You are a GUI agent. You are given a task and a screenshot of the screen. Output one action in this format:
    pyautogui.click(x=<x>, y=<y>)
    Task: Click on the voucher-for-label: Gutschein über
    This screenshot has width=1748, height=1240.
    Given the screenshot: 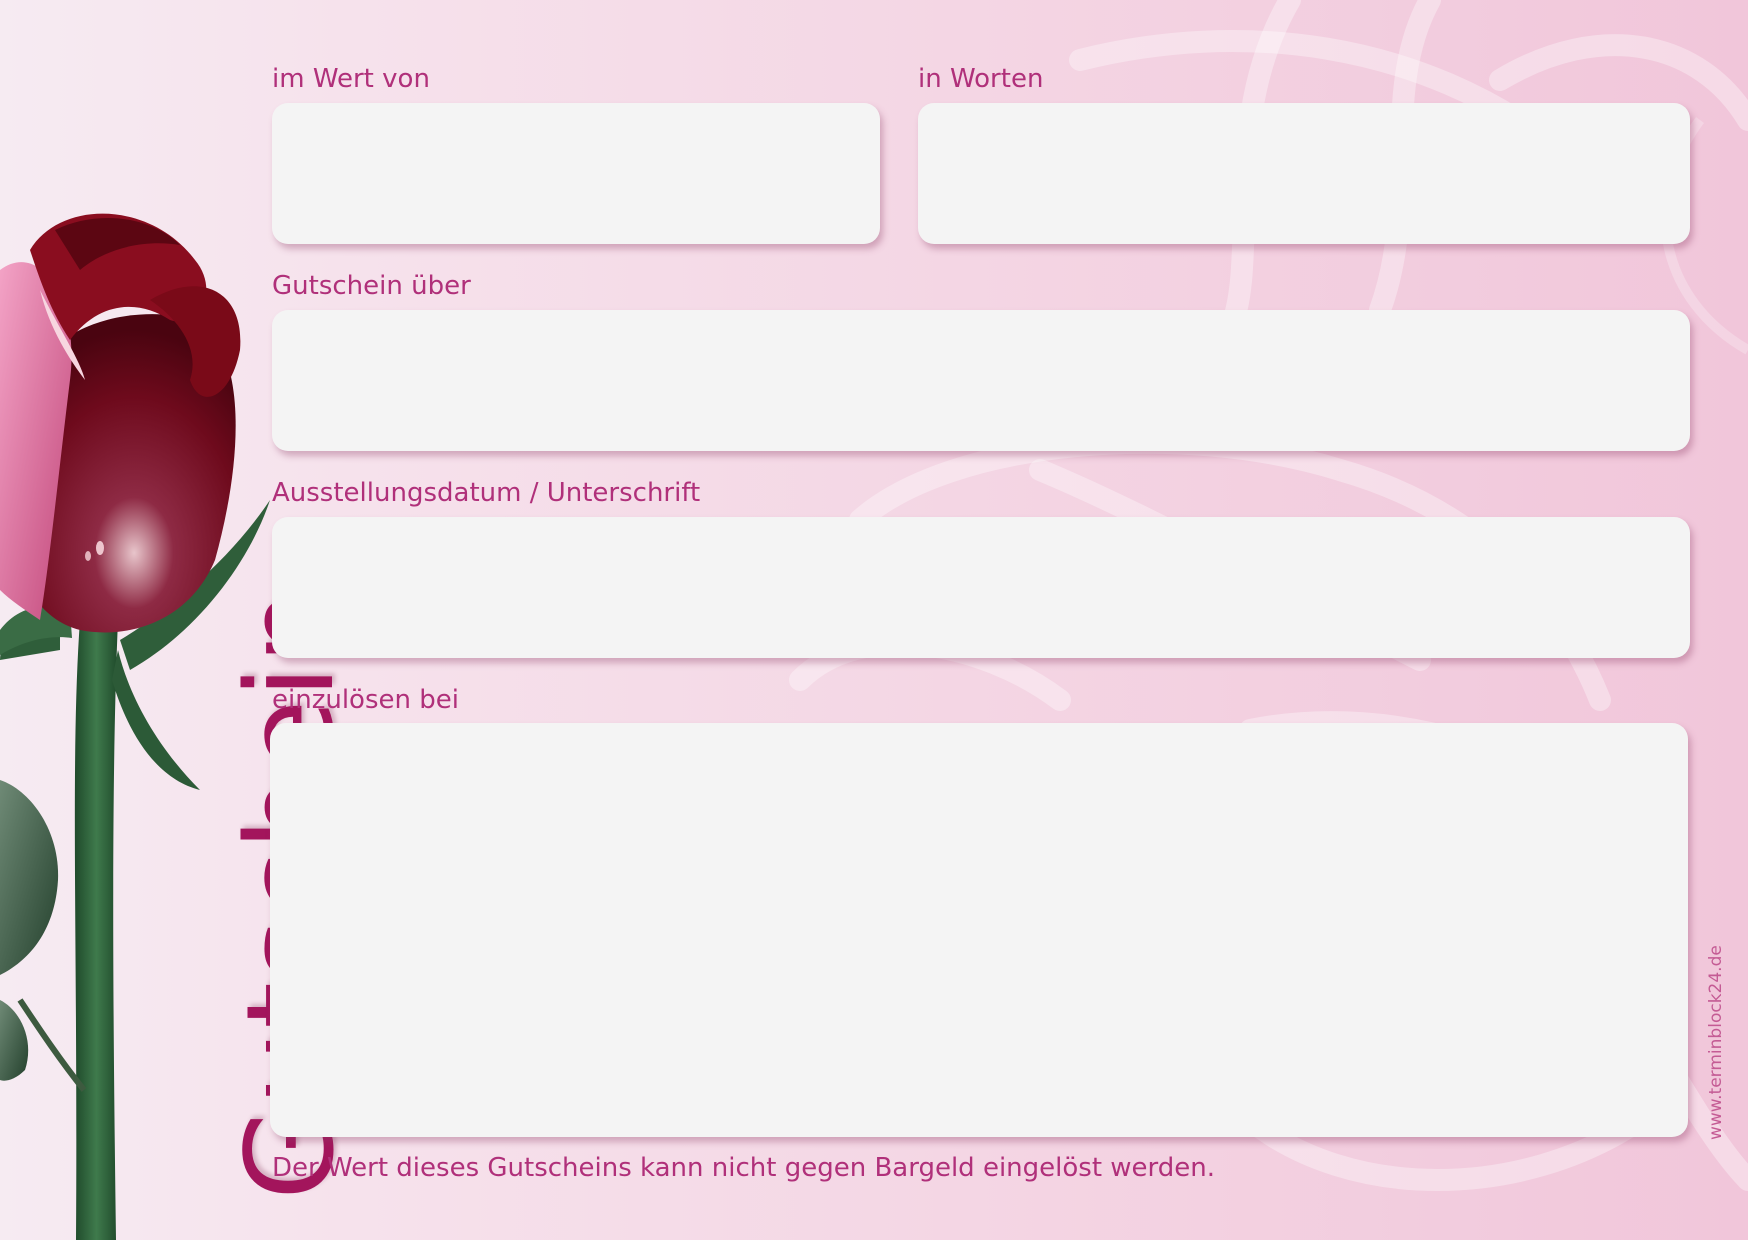 What is the action you would take?
    pyautogui.click(x=371, y=286)
    